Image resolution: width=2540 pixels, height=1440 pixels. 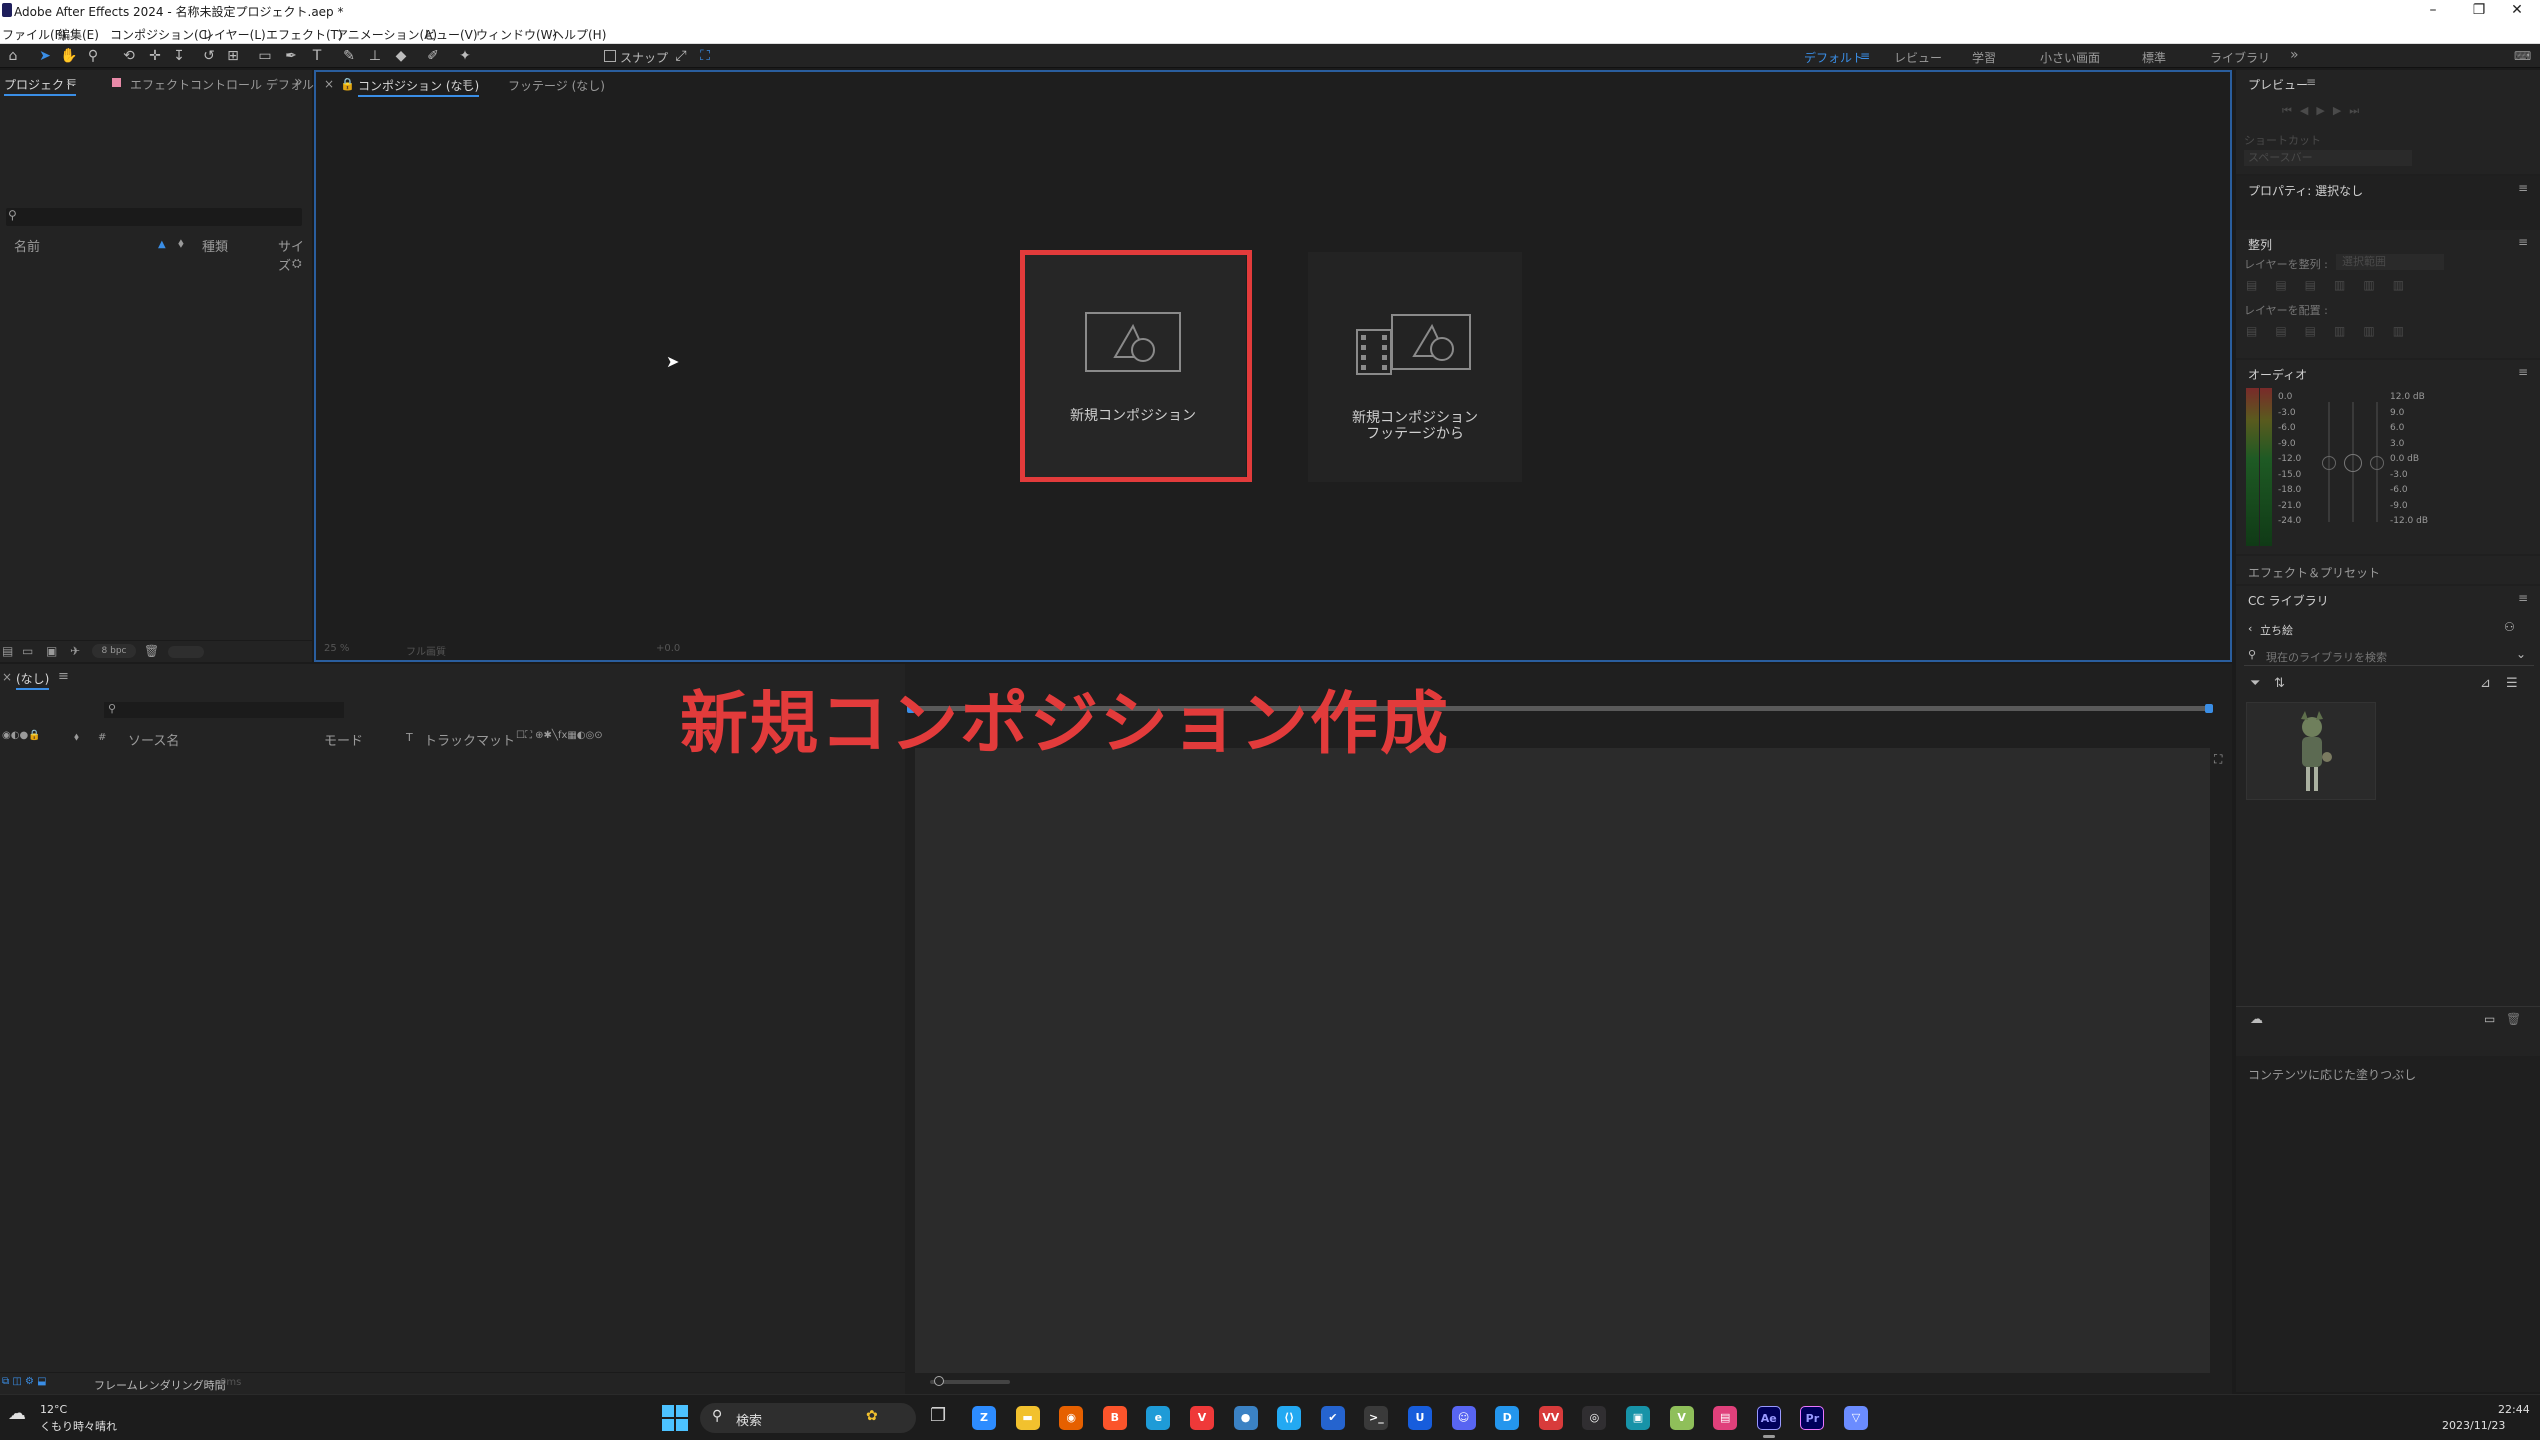 I want to click on pen-tool-icon: ✒, so click(x=291, y=56).